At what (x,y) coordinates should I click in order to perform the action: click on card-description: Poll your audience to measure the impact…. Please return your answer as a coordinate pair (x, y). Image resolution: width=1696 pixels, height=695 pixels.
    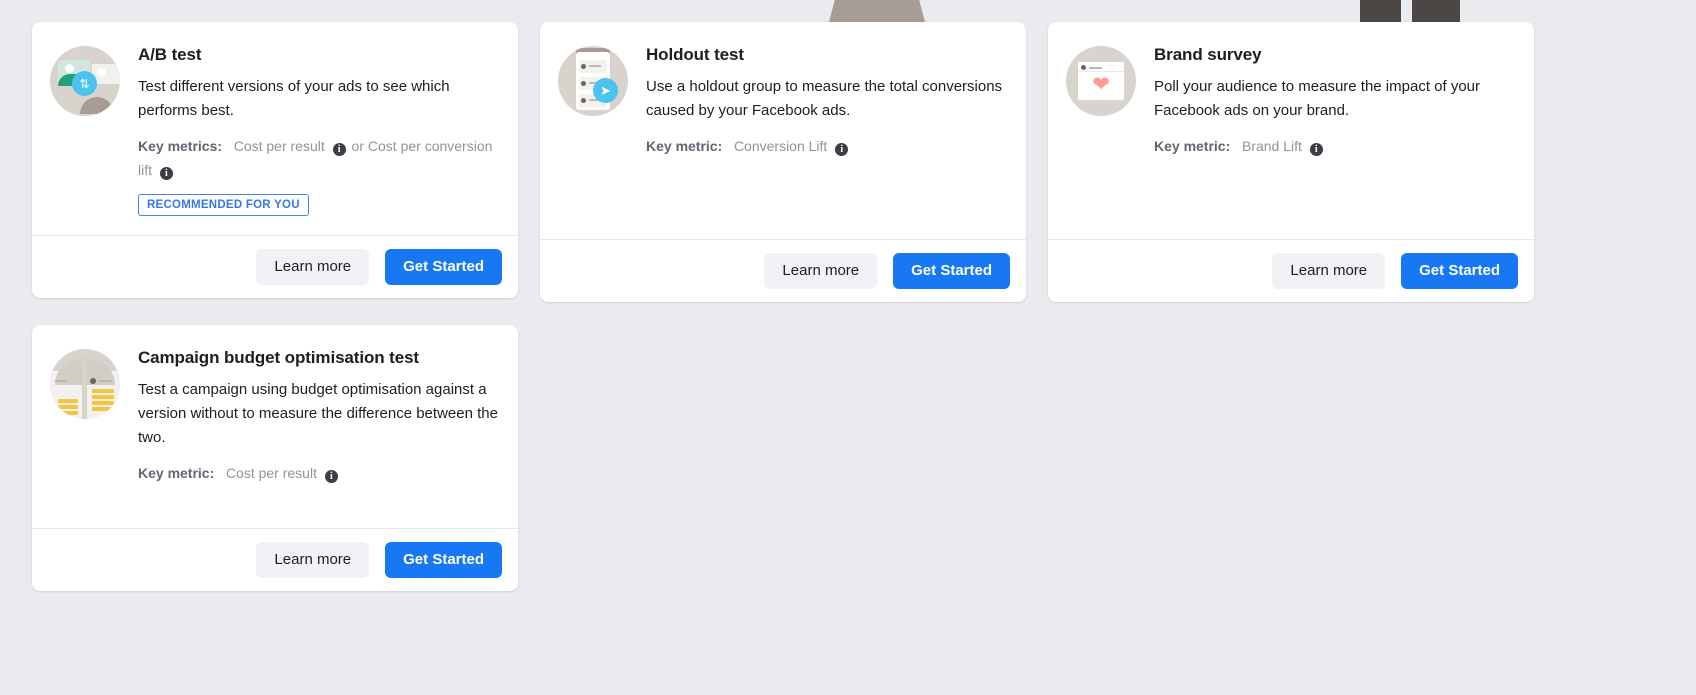
    Looking at the image, I should click on (1317, 98).